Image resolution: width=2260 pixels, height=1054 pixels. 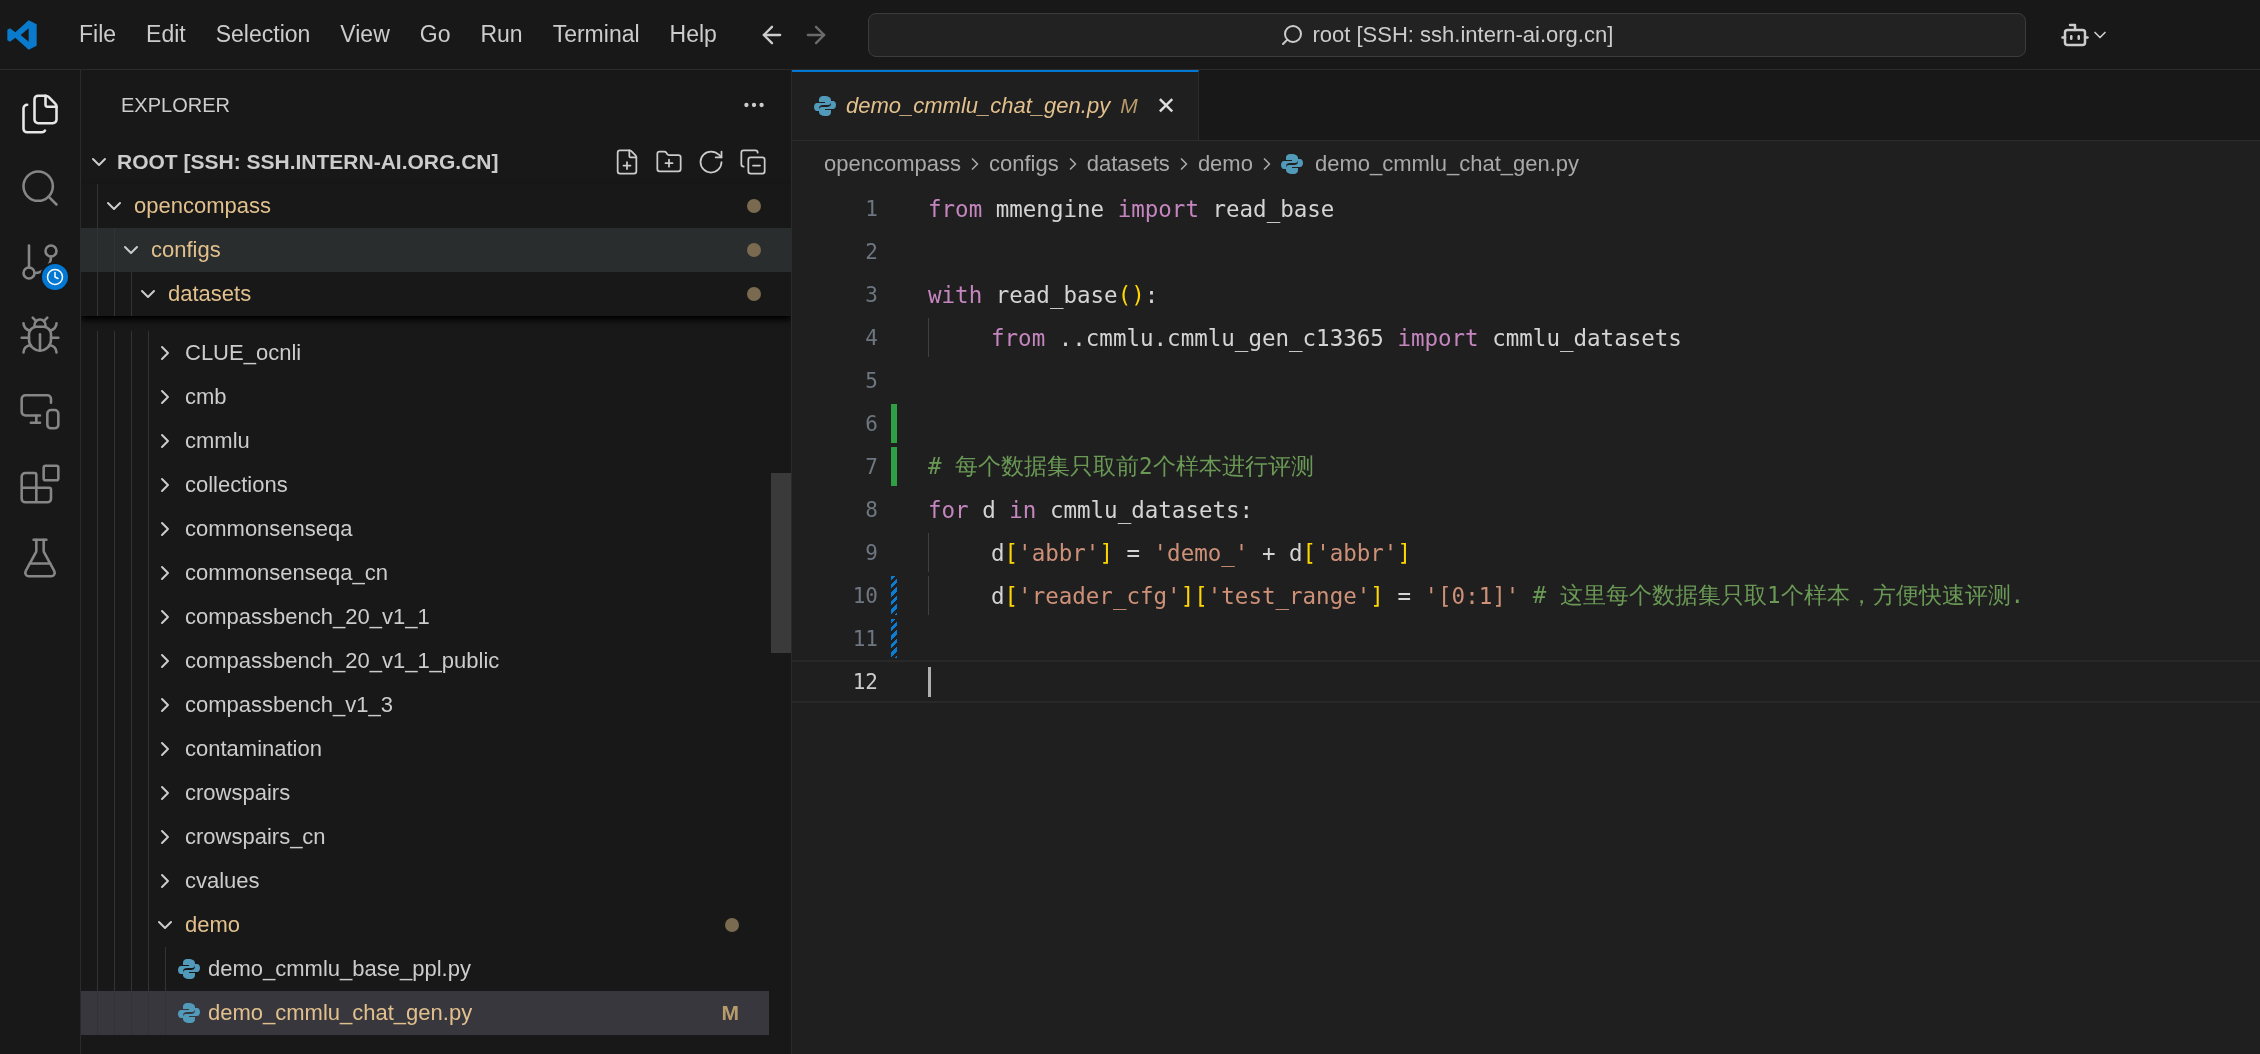 What do you see at coordinates (269, 529) in the screenshot?
I see `file-name: commonsenseqa` at bounding box center [269, 529].